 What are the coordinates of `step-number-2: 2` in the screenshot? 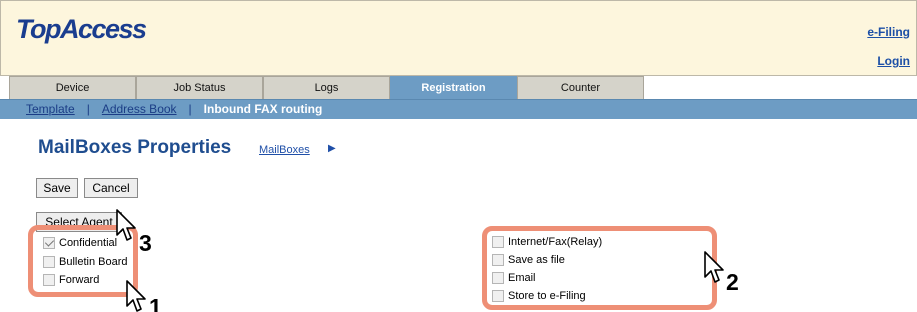 It's located at (732, 282).